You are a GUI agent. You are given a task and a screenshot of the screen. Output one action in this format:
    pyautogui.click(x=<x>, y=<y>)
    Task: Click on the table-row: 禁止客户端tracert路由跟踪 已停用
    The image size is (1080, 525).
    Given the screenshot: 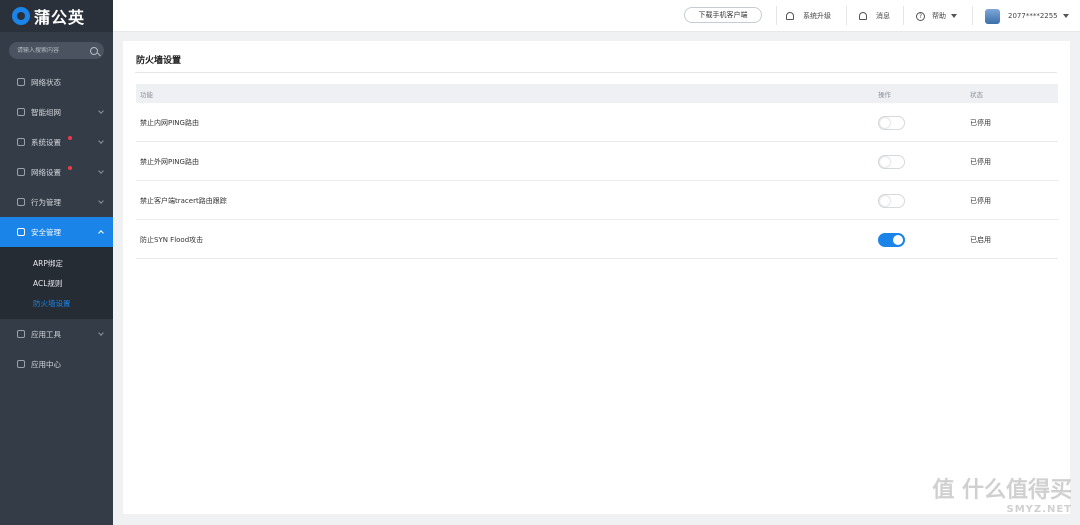 What is the action you would take?
    pyautogui.click(x=597, y=200)
    